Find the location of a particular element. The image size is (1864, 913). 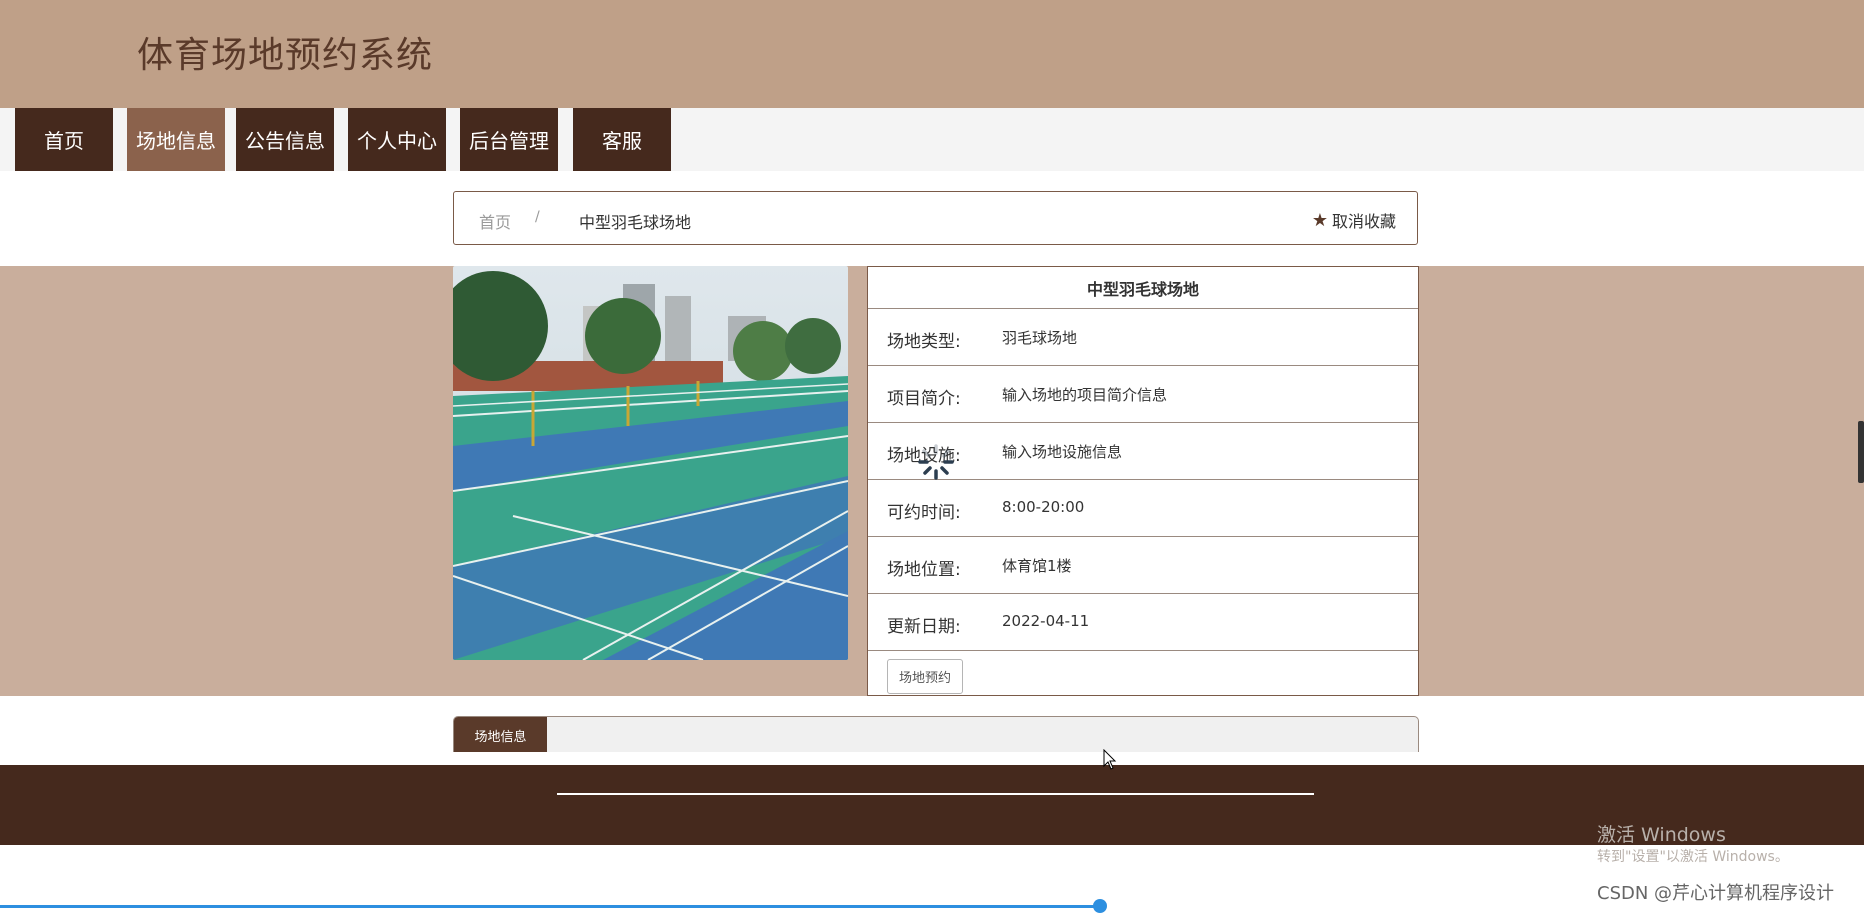

info-row-updated: 更新日期: 2022-04-11 is located at coordinates (1143, 622).